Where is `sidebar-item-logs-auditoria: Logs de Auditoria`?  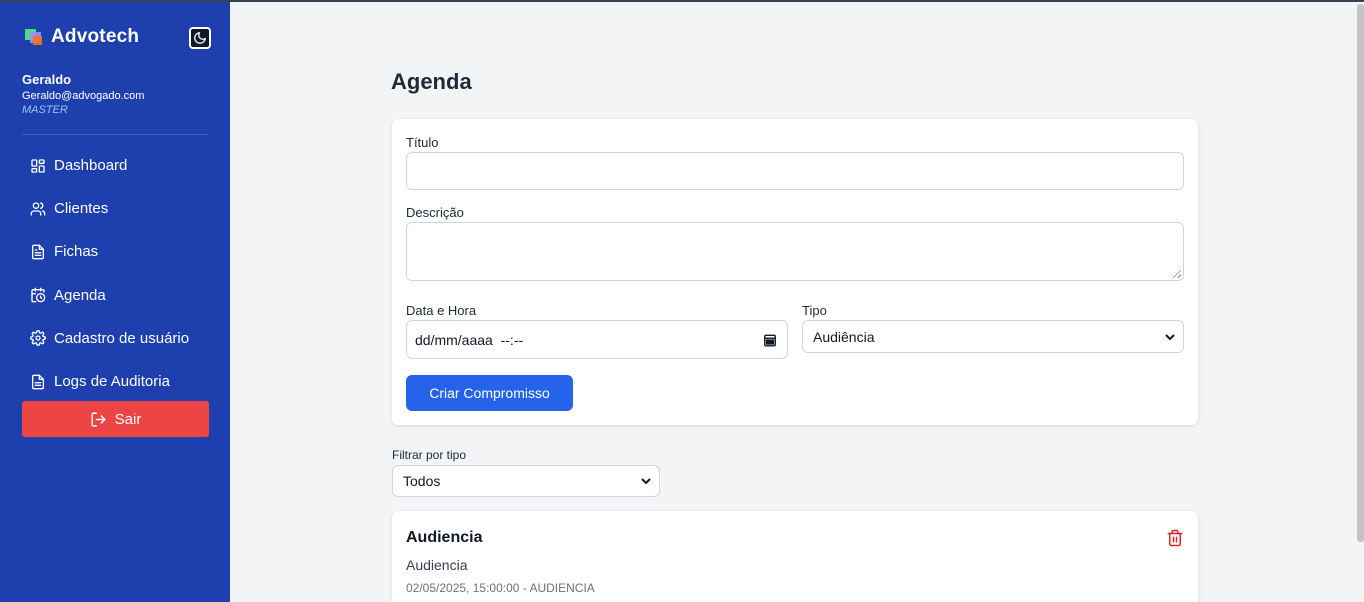 sidebar-item-logs-auditoria: Logs de Auditoria is located at coordinates (115, 381).